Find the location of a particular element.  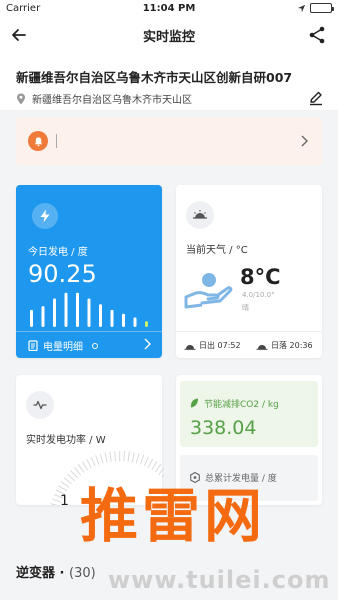

power-value: 1 is located at coordinates (64, 501).